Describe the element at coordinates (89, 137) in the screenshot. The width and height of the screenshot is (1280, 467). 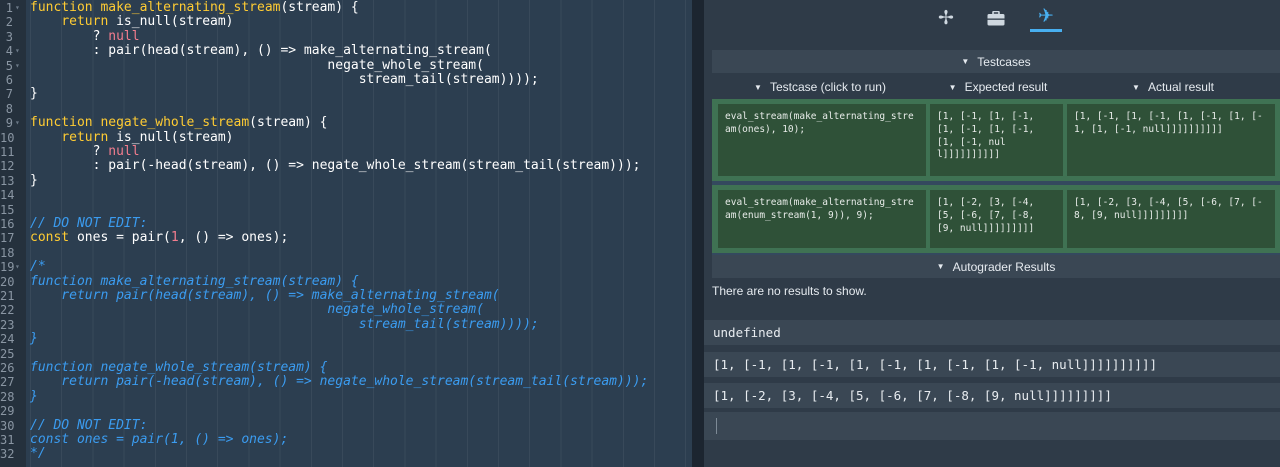
I see `code-token: return` at that location.